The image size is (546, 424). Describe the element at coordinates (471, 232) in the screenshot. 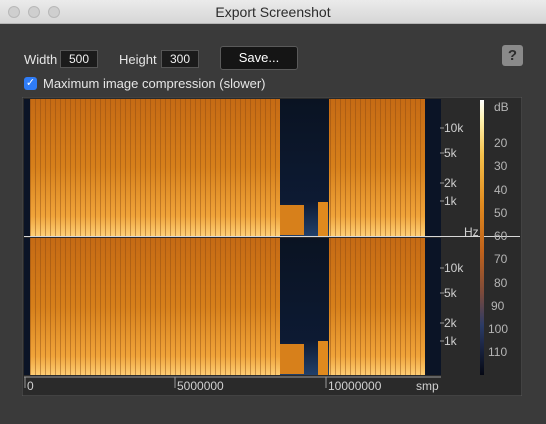

I see `freq-unit: Hz` at that location.